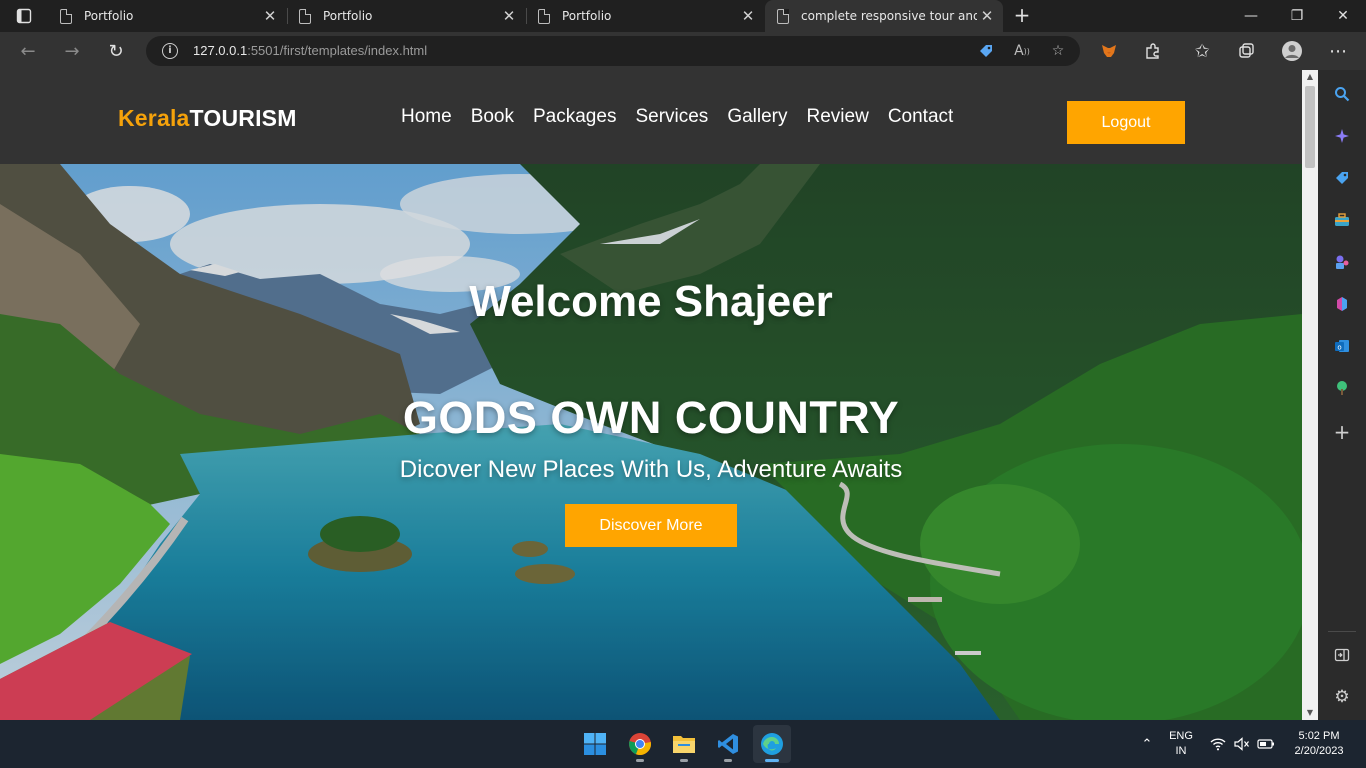  Describe the element at coordinates (757, 117) in the screenshot. I see `nav-gallery: Gallery` at that location.